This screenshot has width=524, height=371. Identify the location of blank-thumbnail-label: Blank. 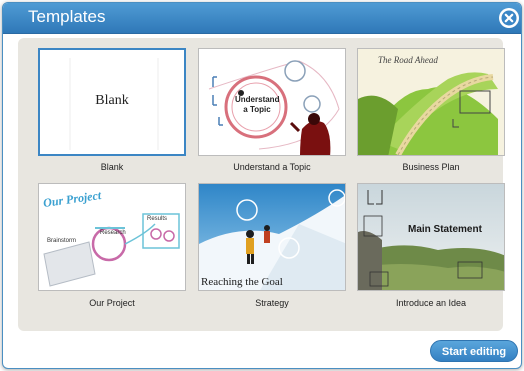
(112, 100).